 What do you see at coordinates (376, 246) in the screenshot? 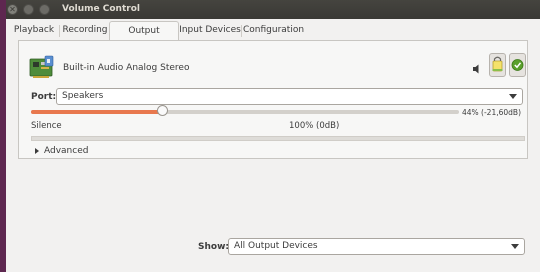
I see `show-filter-select: All Output Devices` at bounding box center [376, 246].